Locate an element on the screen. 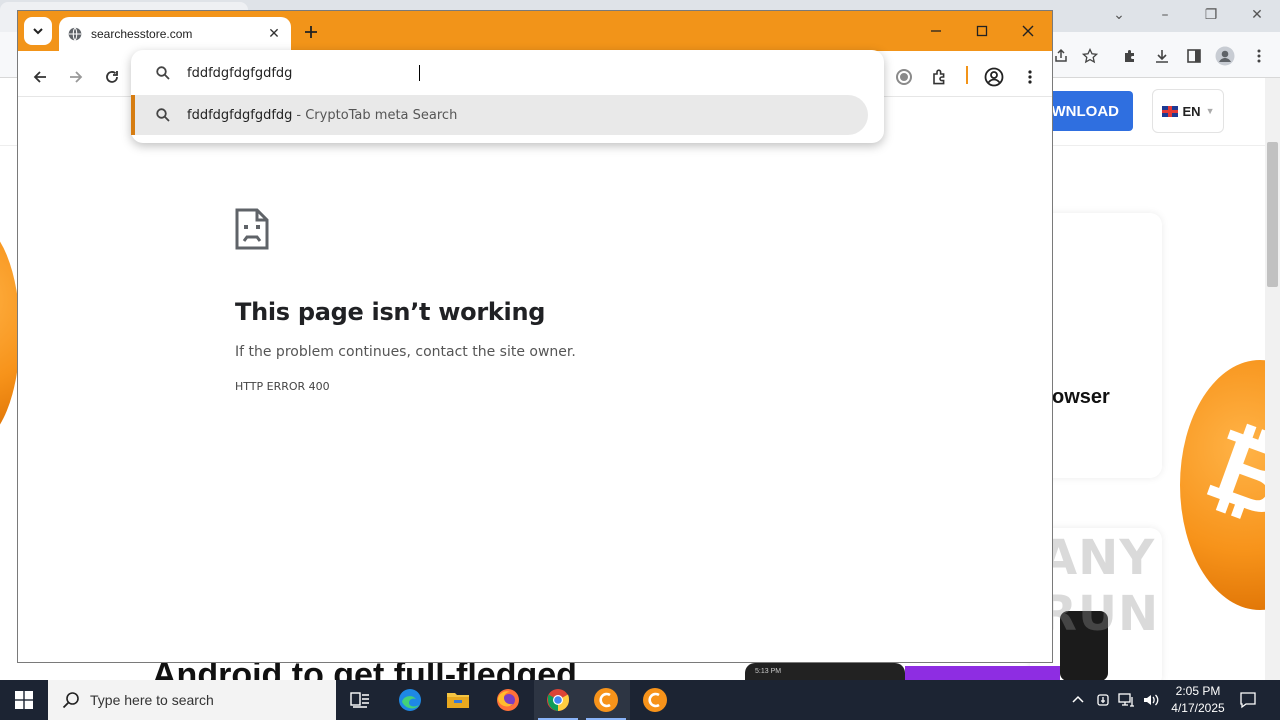 Image resolution: width=1280 pixels, height=720 pixels. network-tray-button is located at coordinates (1127, 700).